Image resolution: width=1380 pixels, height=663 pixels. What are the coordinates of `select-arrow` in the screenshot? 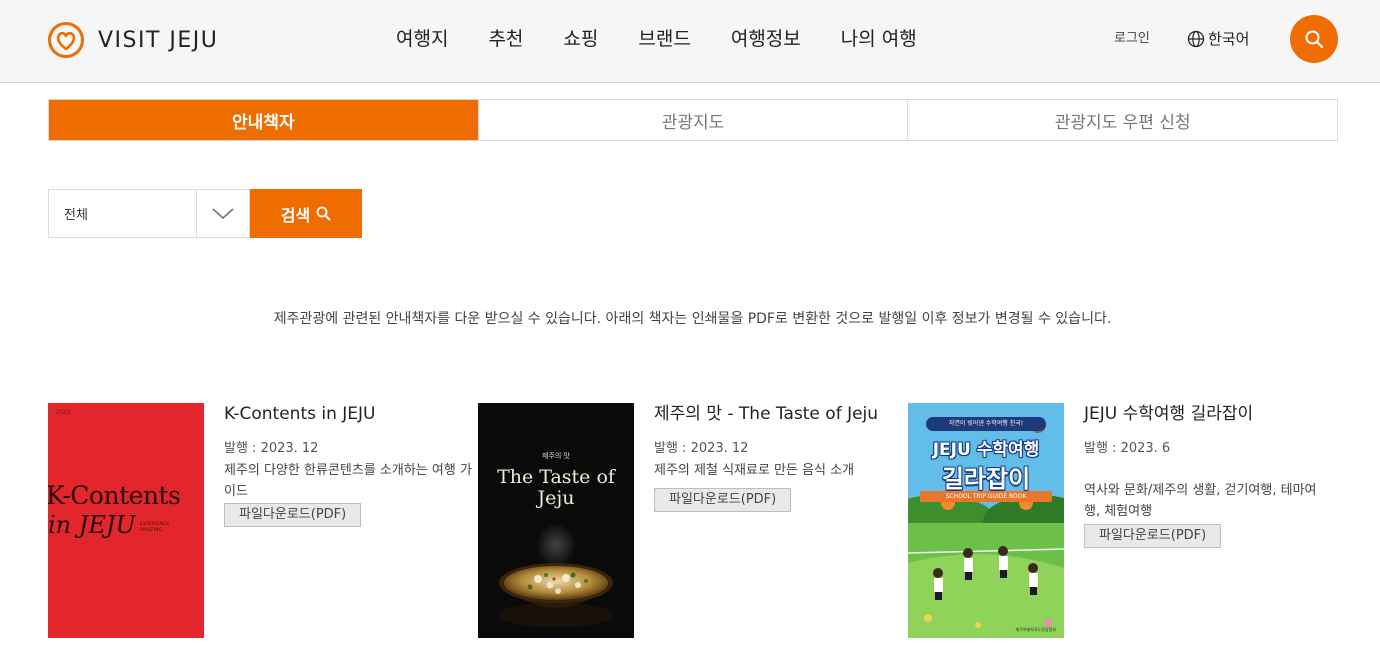 It's located at (223, 213).